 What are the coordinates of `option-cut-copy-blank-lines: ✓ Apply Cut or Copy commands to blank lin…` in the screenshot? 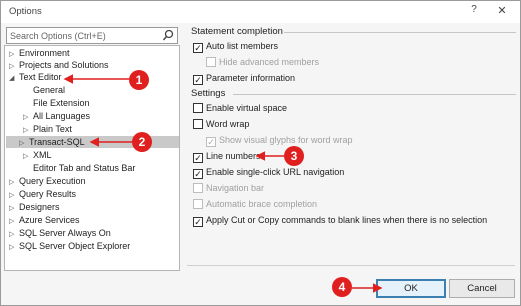 It's located at (340, 220).